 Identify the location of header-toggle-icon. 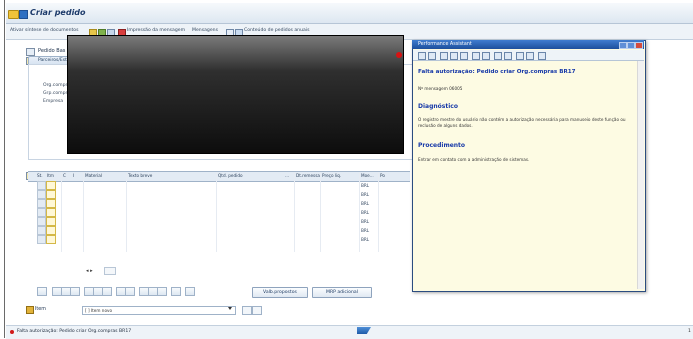
(30, 52).